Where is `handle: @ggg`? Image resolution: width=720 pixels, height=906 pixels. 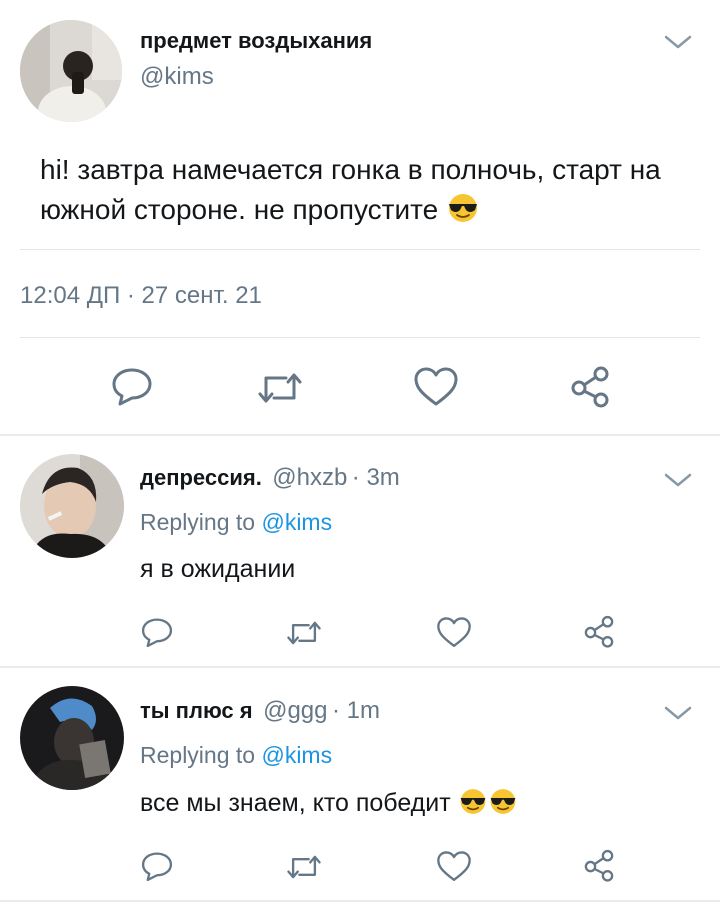
handle: @ggg is located at coordinates (295, 710).